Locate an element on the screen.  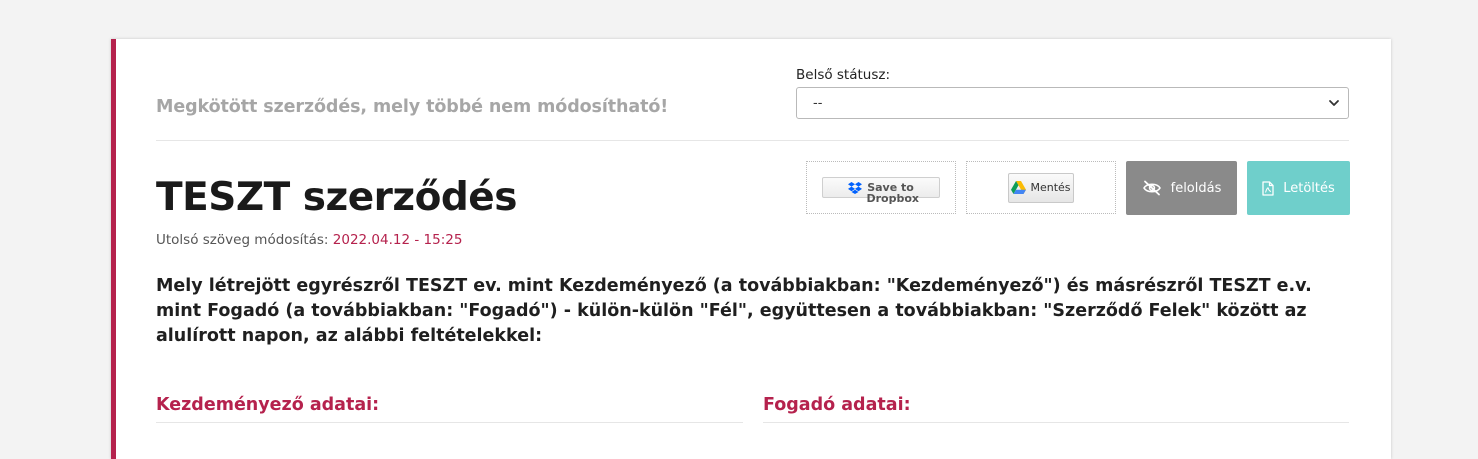
internal-status-select: -- is located at coordinates (1072, 103).